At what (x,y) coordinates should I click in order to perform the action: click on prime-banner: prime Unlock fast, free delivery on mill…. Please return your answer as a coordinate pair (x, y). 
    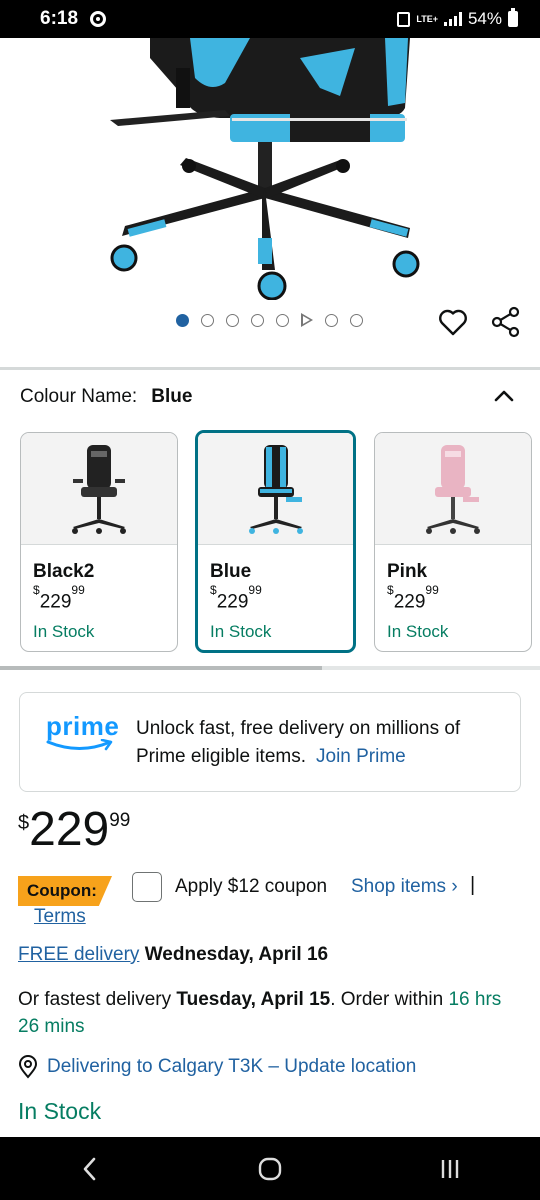
    Looking at the image, I should click on (270, 742).